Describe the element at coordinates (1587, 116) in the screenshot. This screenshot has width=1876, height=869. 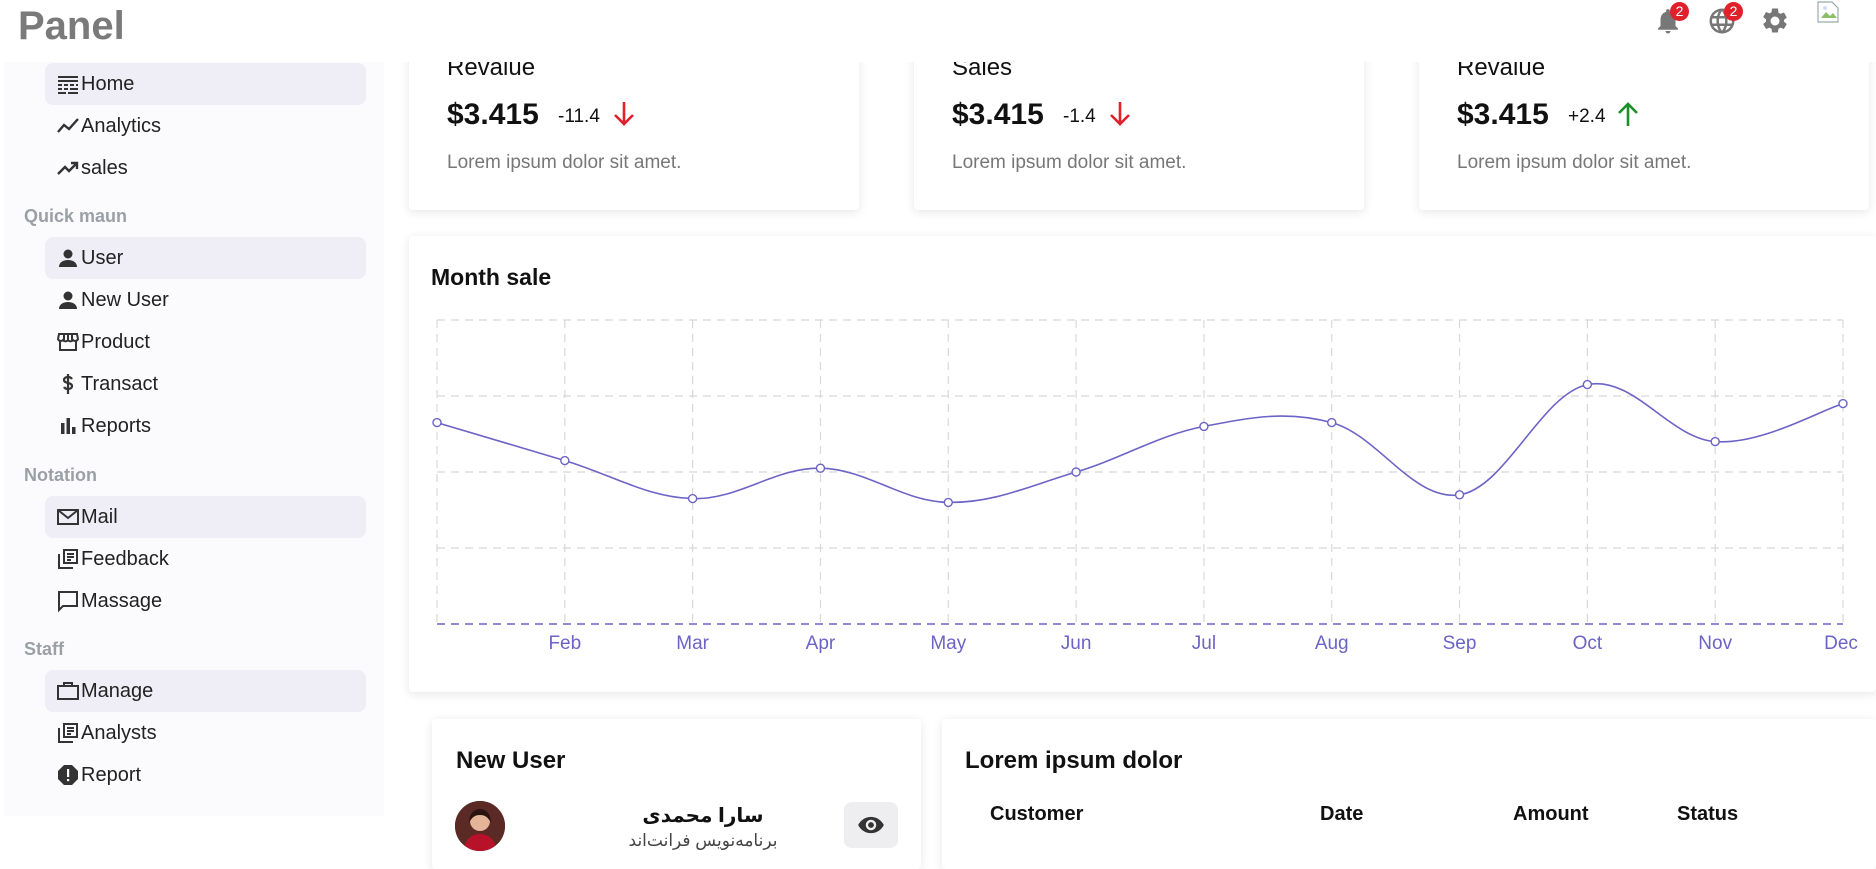
I see `stat-change: +2.4` at that location.